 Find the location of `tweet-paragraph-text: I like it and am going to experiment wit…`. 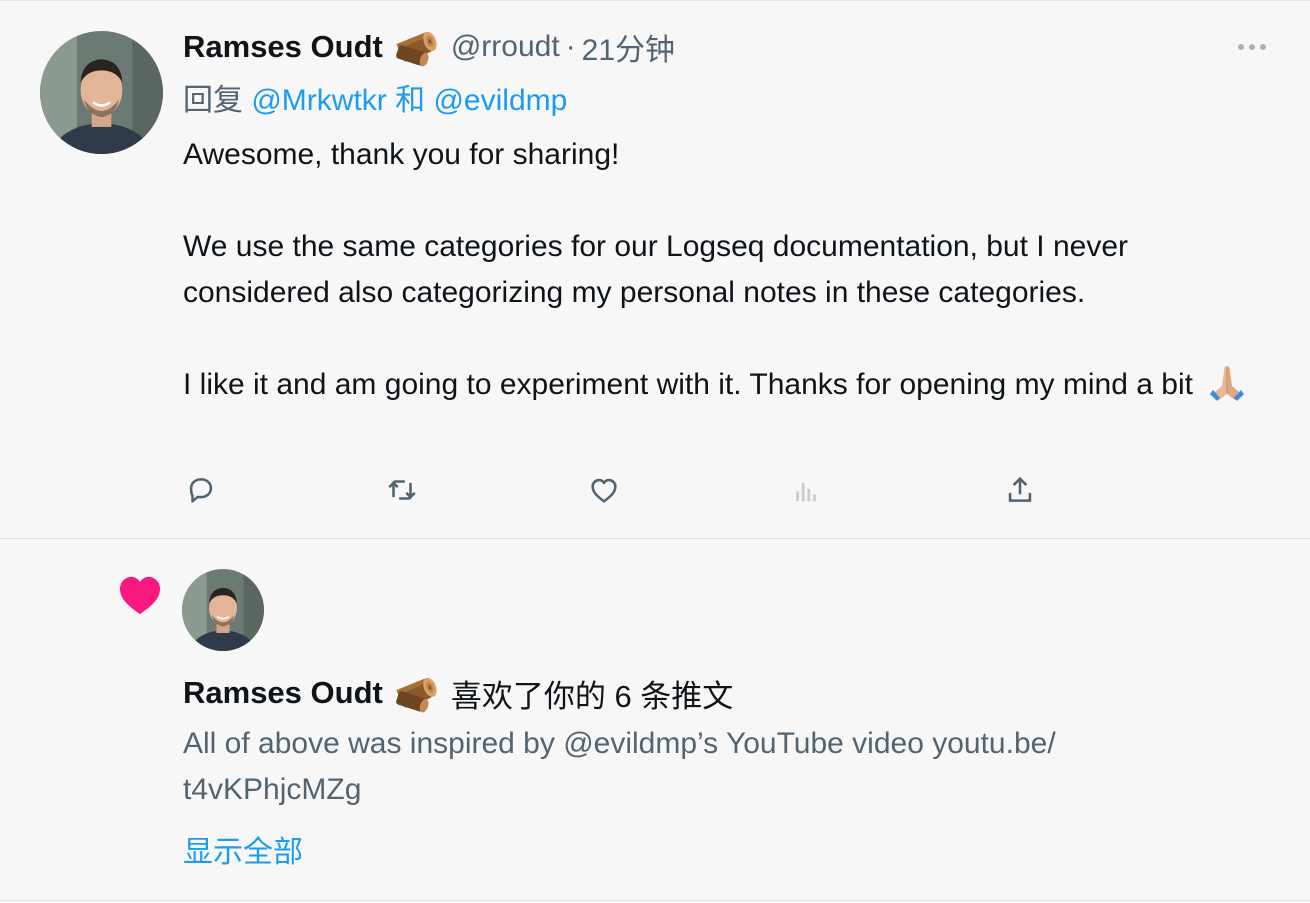

tweet-paragraph-text: I like it and am going to experiment wit… is located at coordinates (688, 384).